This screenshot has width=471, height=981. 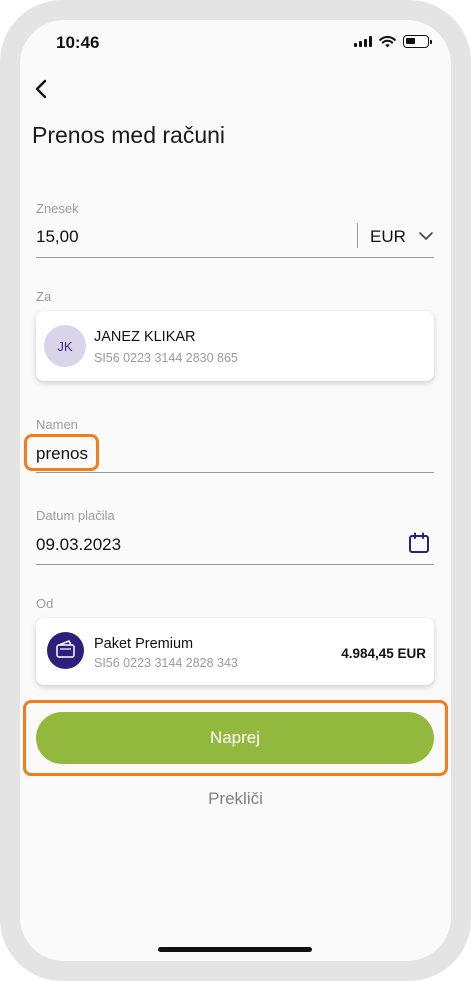 What do you see at coordinates (363, 41) in the screenshot?
I see `signal-icon` at bounding box center [363, 41].